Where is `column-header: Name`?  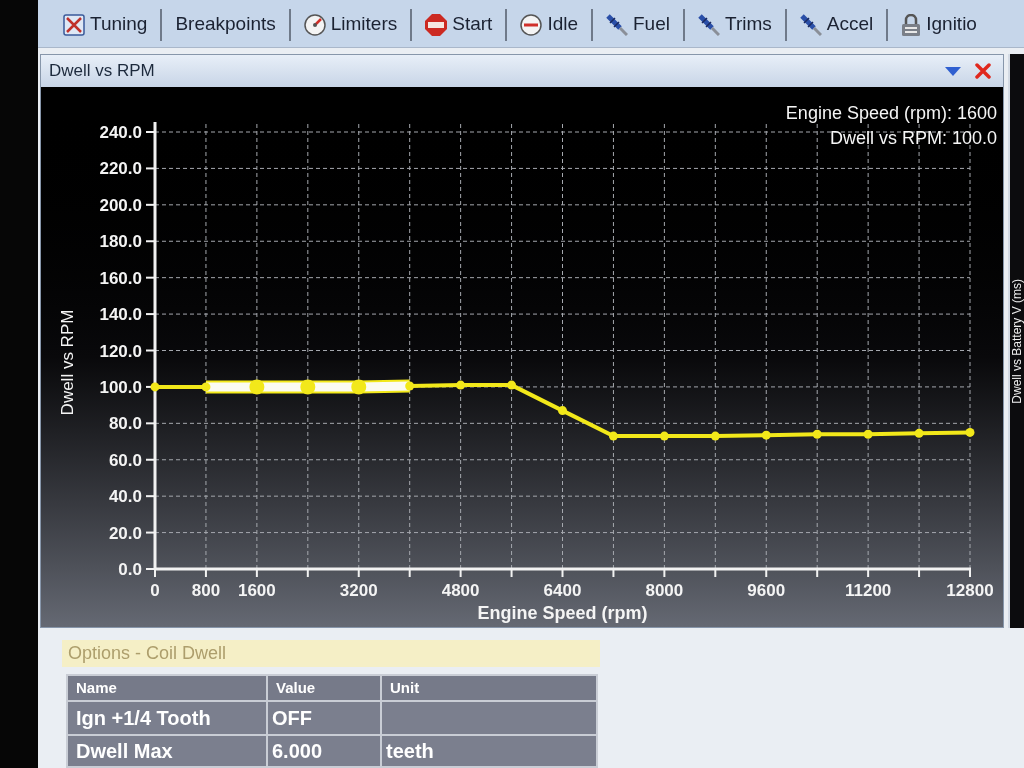 column-header: Name is located at coordinates (167, 688).